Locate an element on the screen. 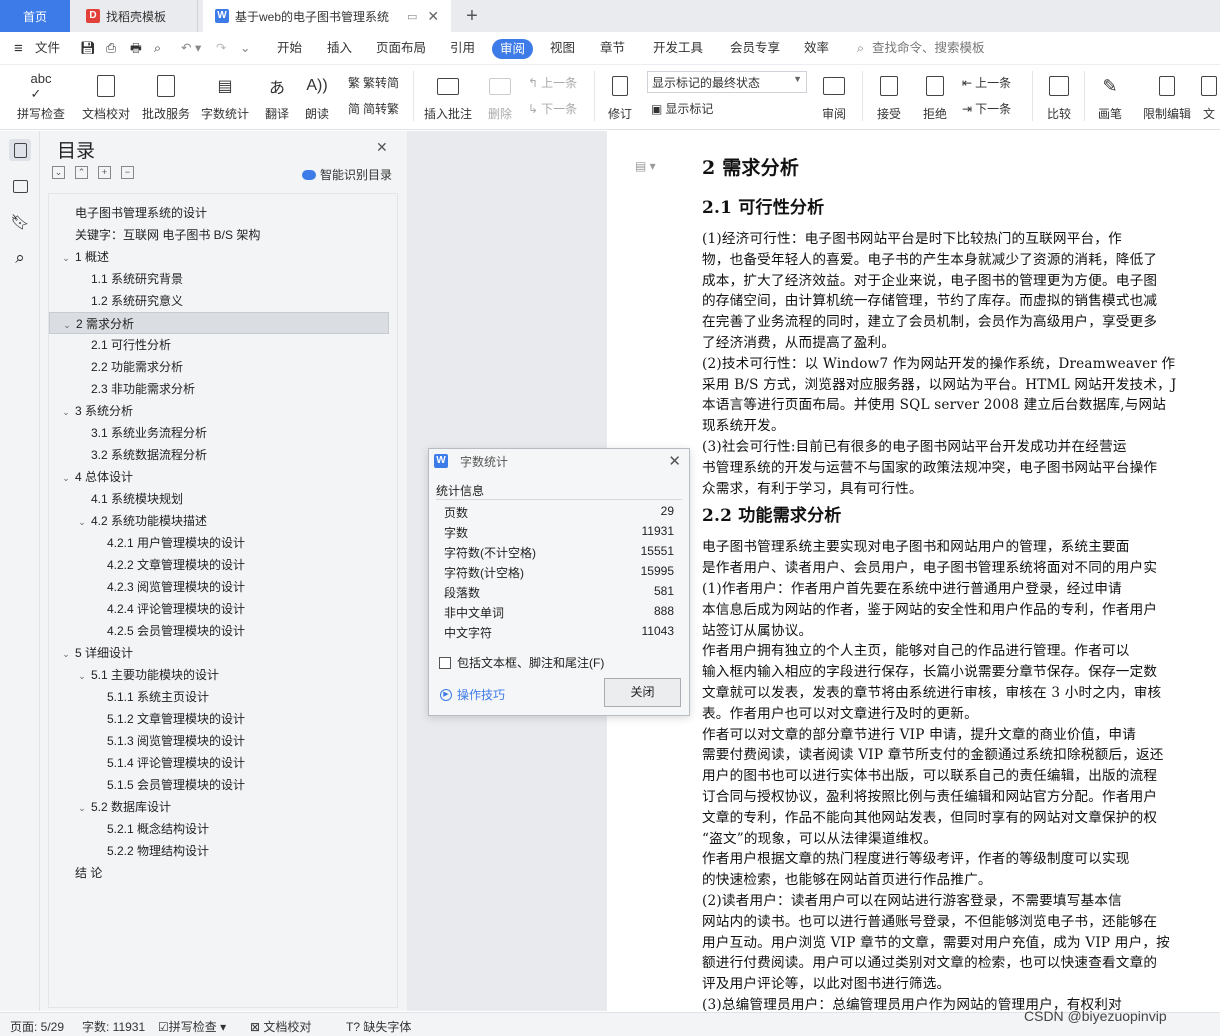 The image size is (1220, 1036). toc-item: 4.2.4 评论管理模块的设计 is located at coordinates (219, 609).